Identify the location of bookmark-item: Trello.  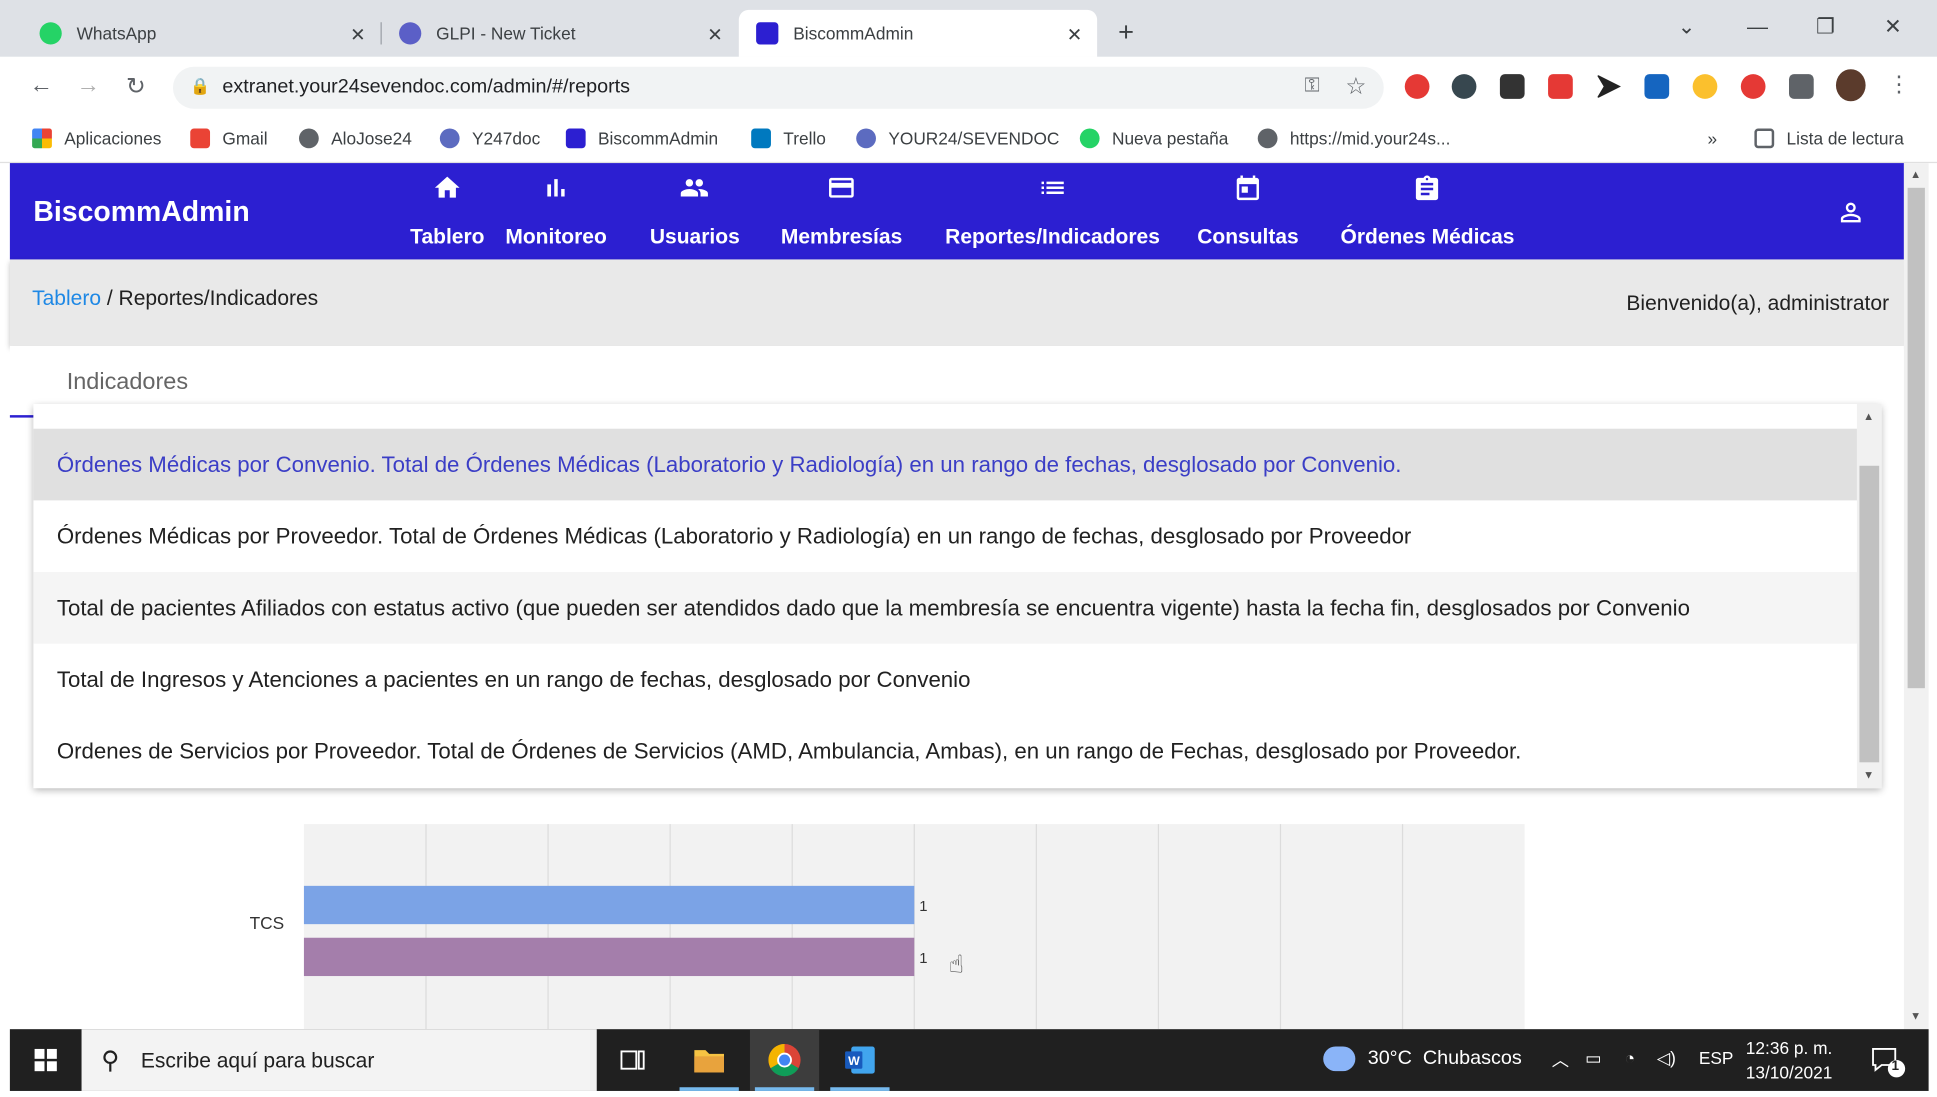
(788, 138).